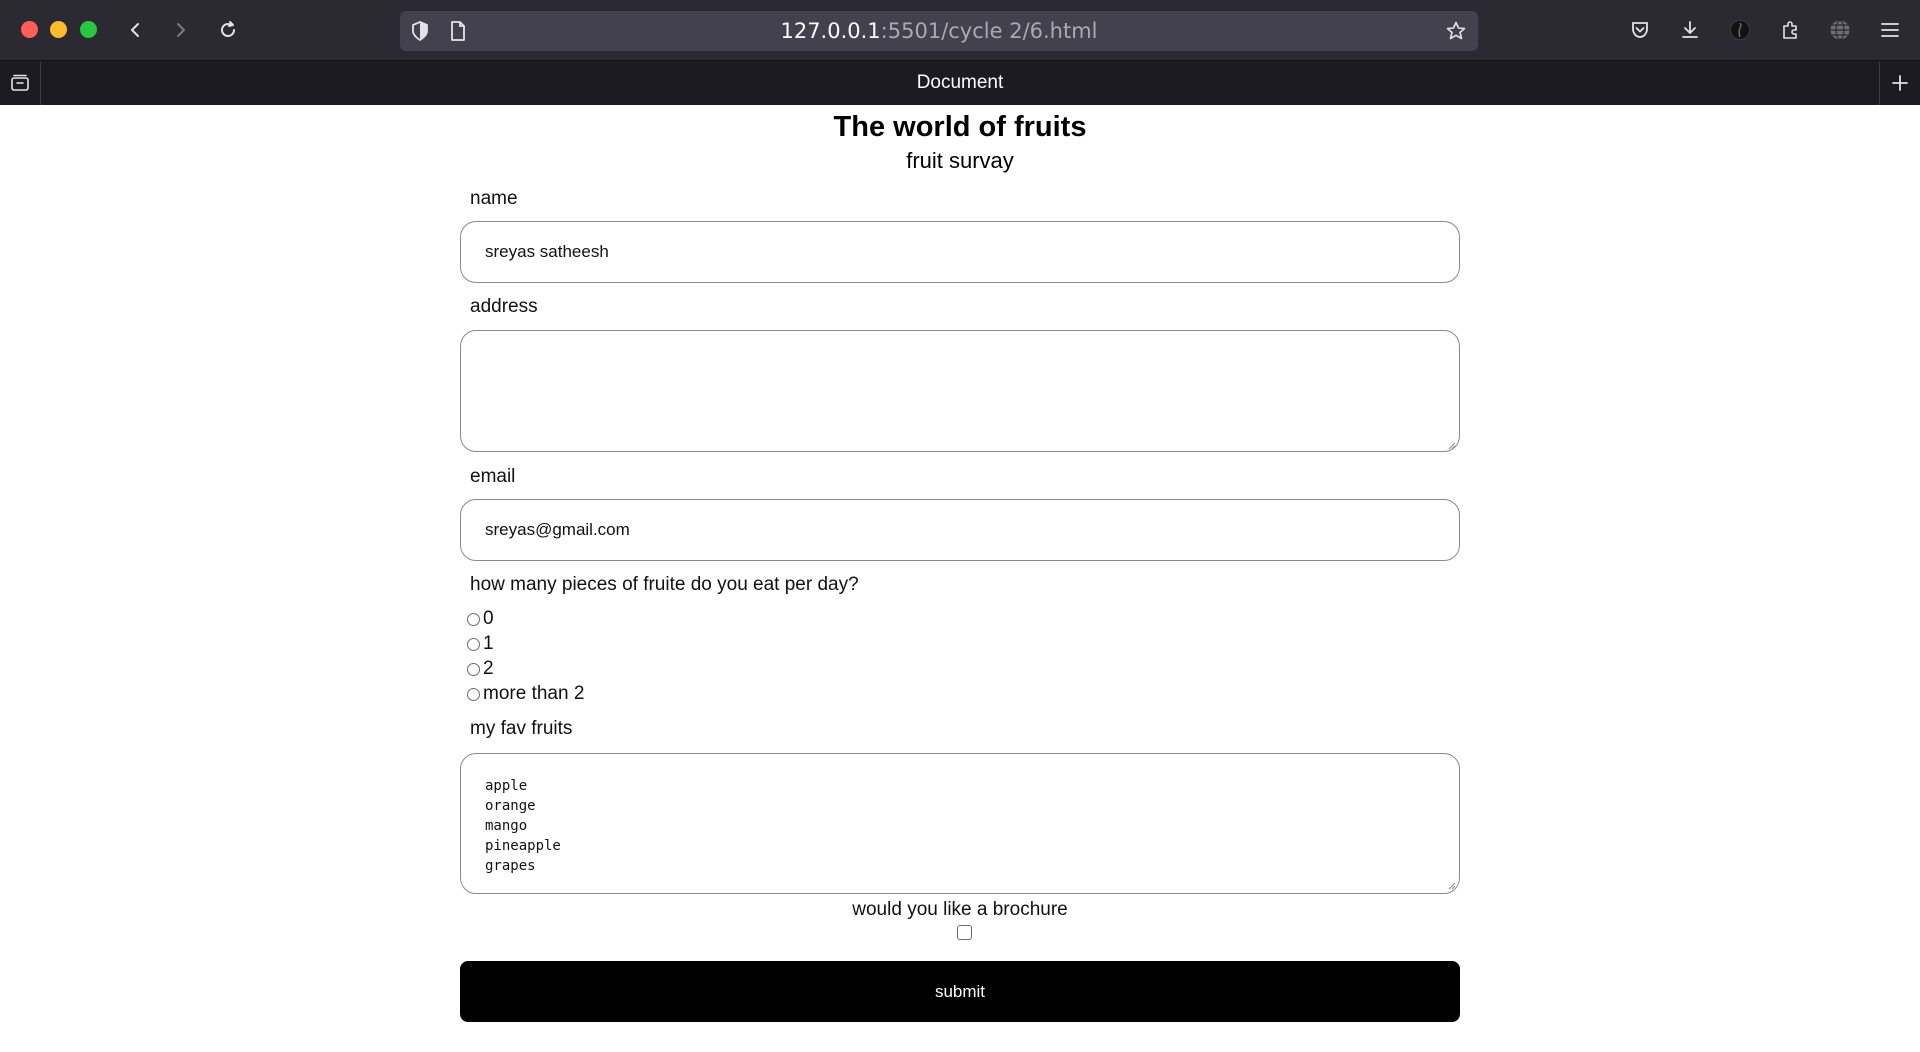 This screenshot has height=1052, width=1920. I want to click on fav-fruits-label: my fav fruits, so click(521, 728).